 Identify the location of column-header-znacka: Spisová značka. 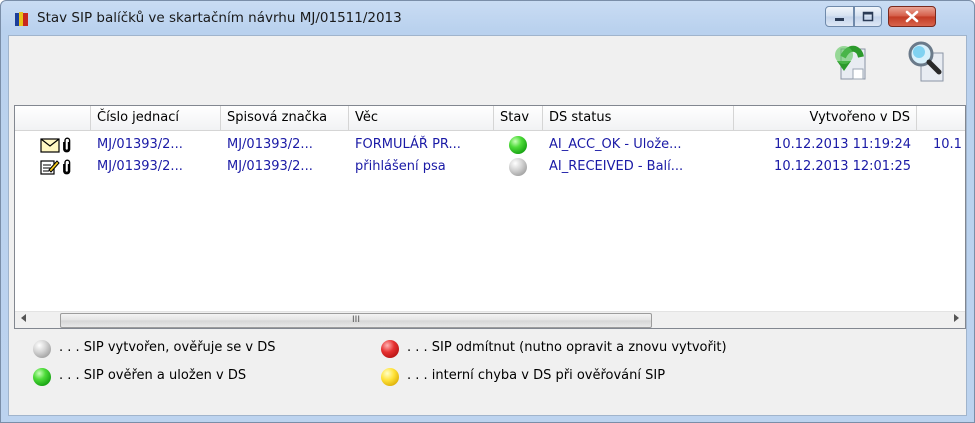
(285, 118).